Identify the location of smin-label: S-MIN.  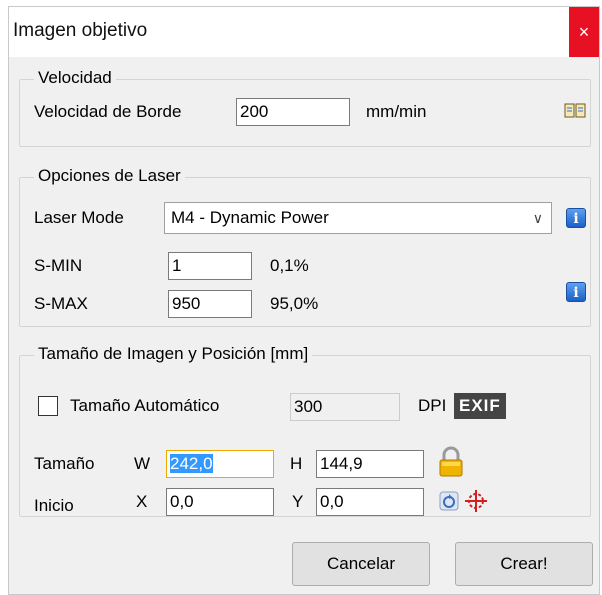
(58, 265).